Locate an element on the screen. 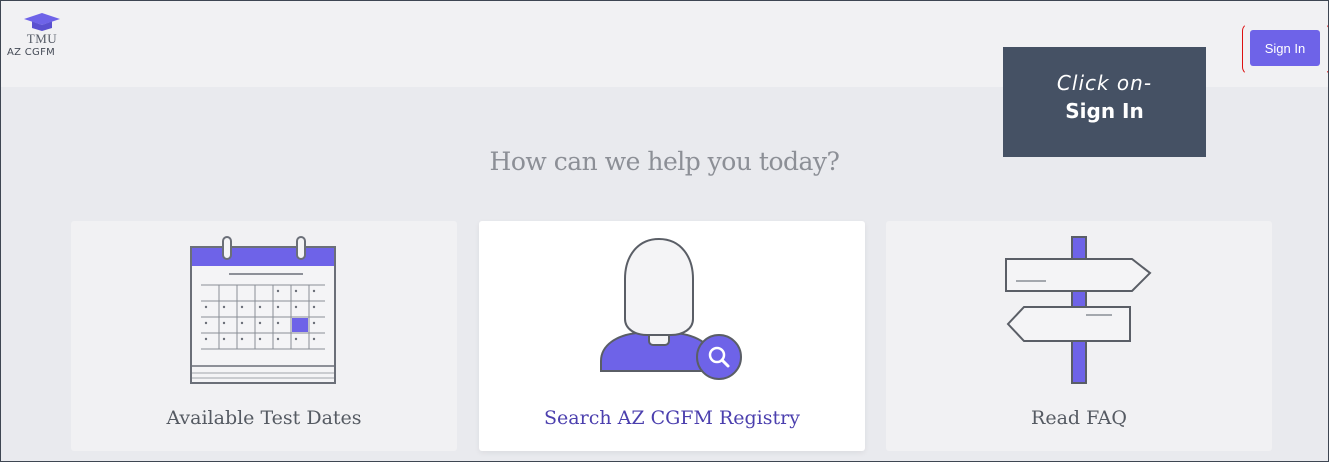 The height and width of the screenshot is (462, 1329). card-available-test-dates: Available Test Dates is located at coordinates (264, 336).